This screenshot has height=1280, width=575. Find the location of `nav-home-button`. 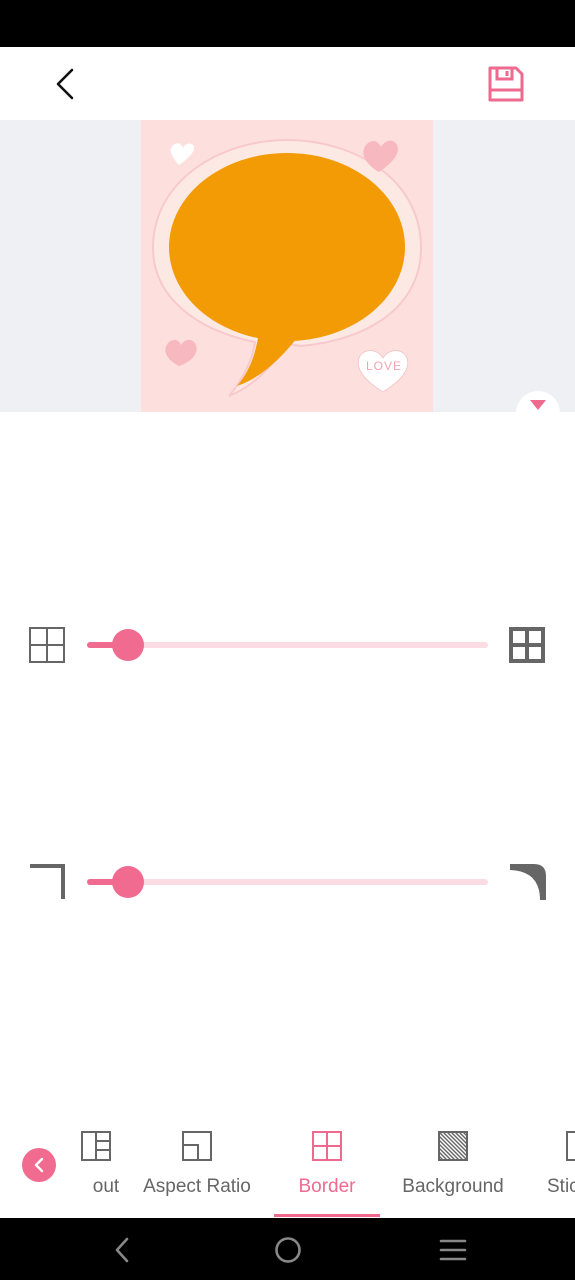

nav-home-button is located at coordinates (288, 1250).